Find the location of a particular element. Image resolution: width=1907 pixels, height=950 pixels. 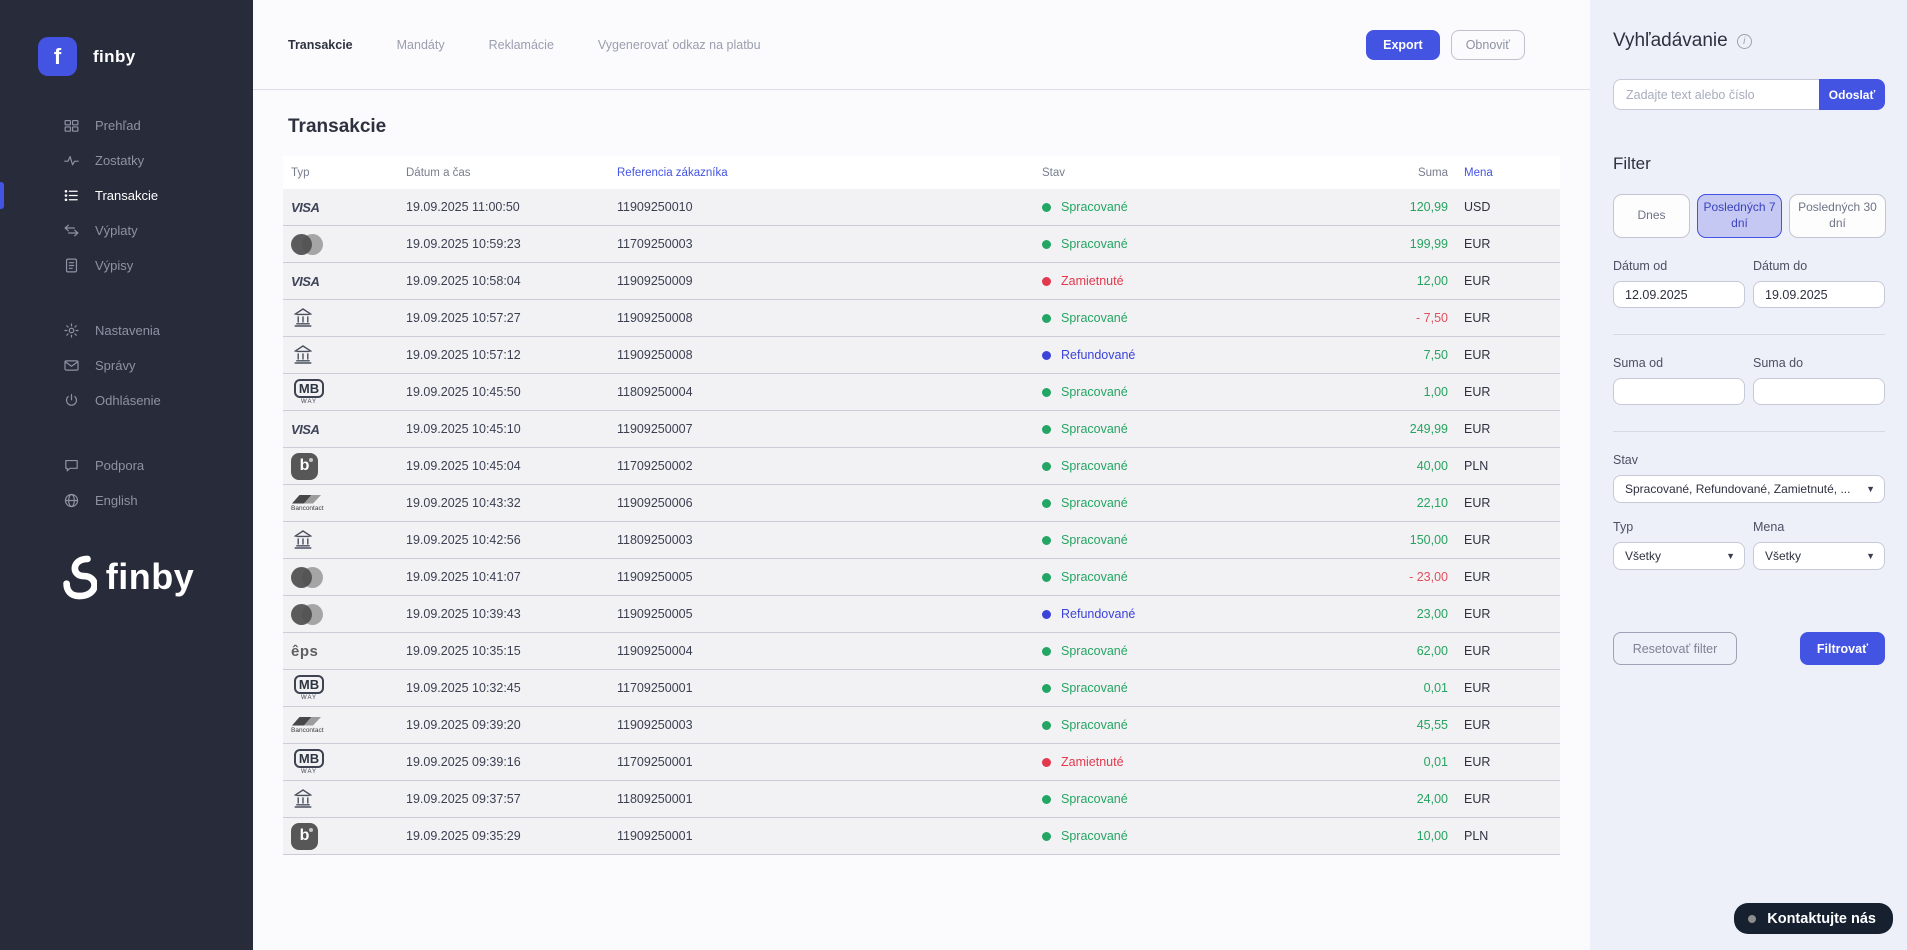

sidebar-item-podpora: Podpora is located at coordinates (126, 465).